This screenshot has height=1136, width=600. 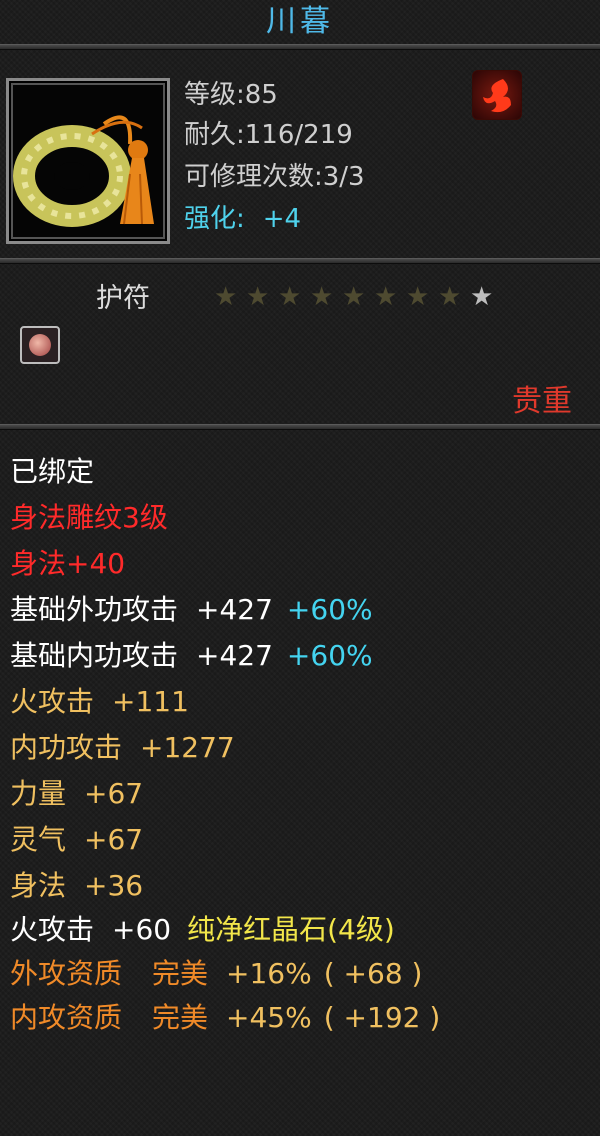 What do you see at coordinates (269, 973) in the screenshot?
I see `quality-percent: +16%` at bounding box center [269, 973].